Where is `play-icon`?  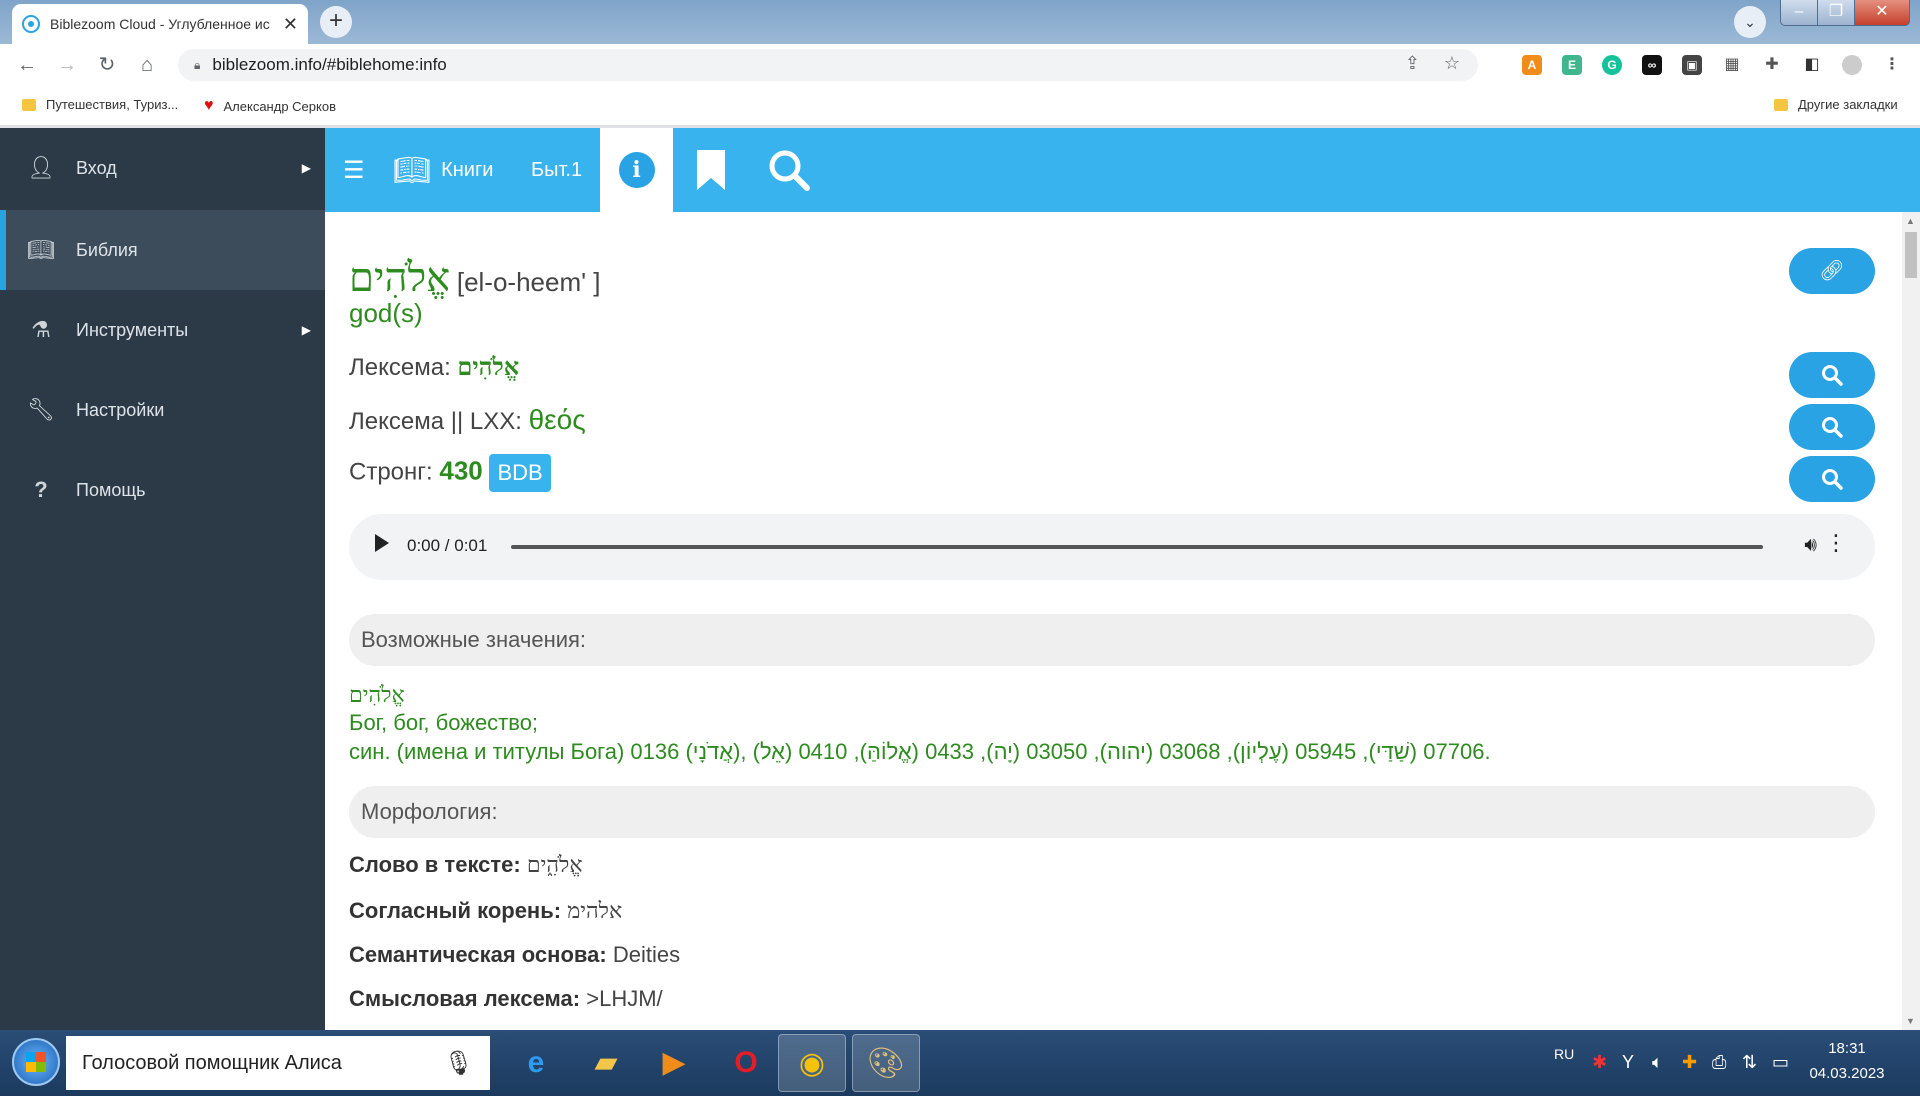
play-icon is located at coordinates (382, 543).